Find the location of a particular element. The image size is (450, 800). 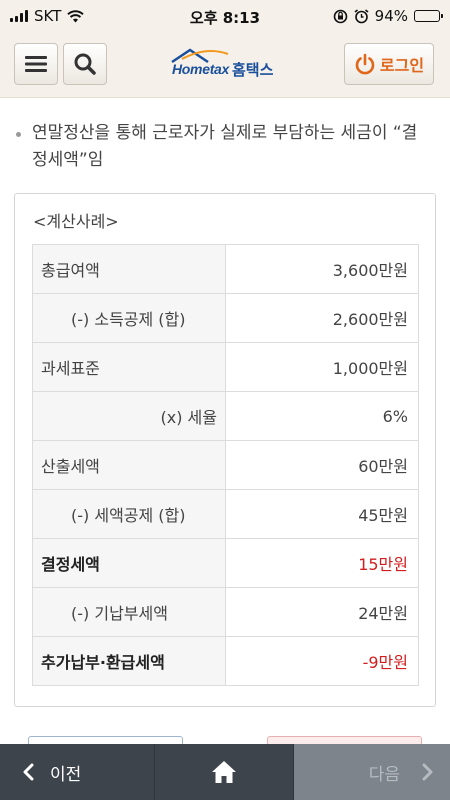

table-row: 산출세액 60만원 is located at coordinates (225, 465).